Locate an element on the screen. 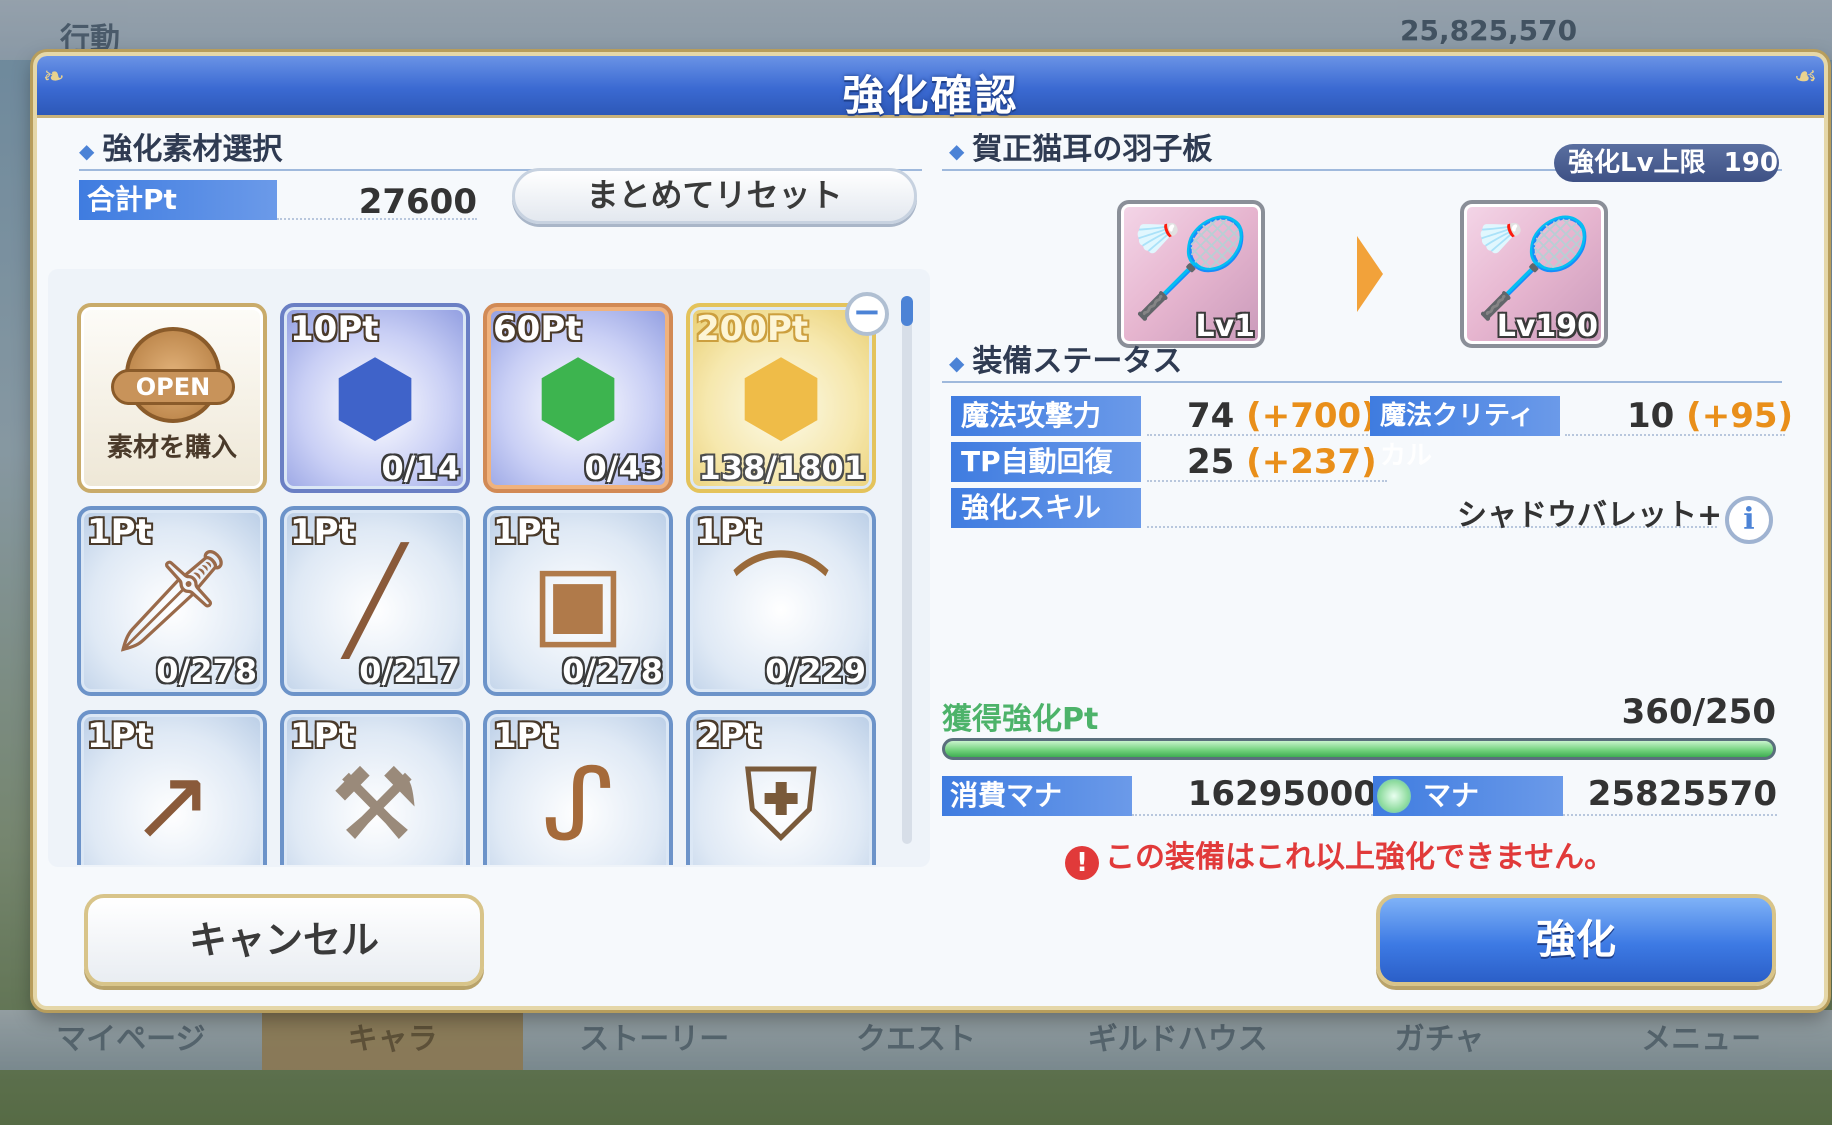  equipment-name: ◆ 賀正猫耳の羽子板 is located at coordinates (1081, 149).